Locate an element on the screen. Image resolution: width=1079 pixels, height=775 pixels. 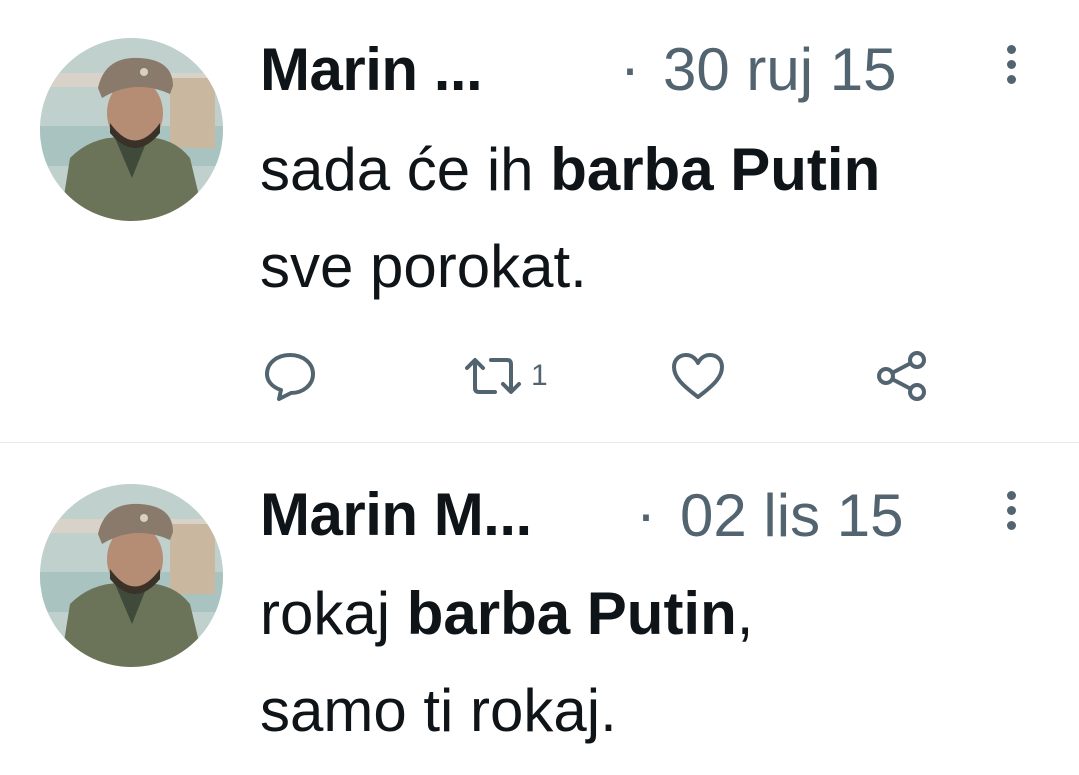
tweet-text-part: sve porokat. is located at coordinates (423, 266).